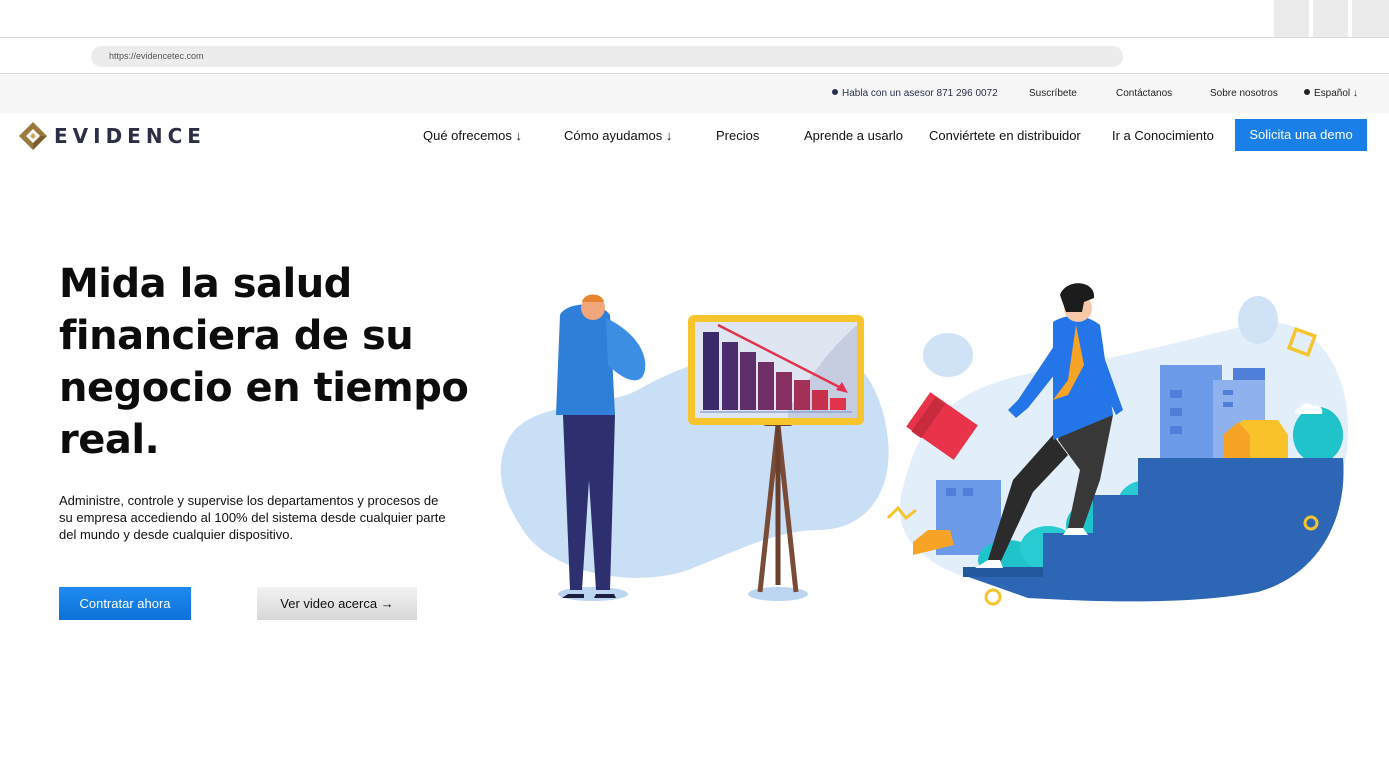 The height and width of the screenshot is (783, 1389). Describe the element at coordinates (472, 136) in the screenshot. I see `nav-item-que-ofrecemos: Qué ofrecemos ↓` at that location.